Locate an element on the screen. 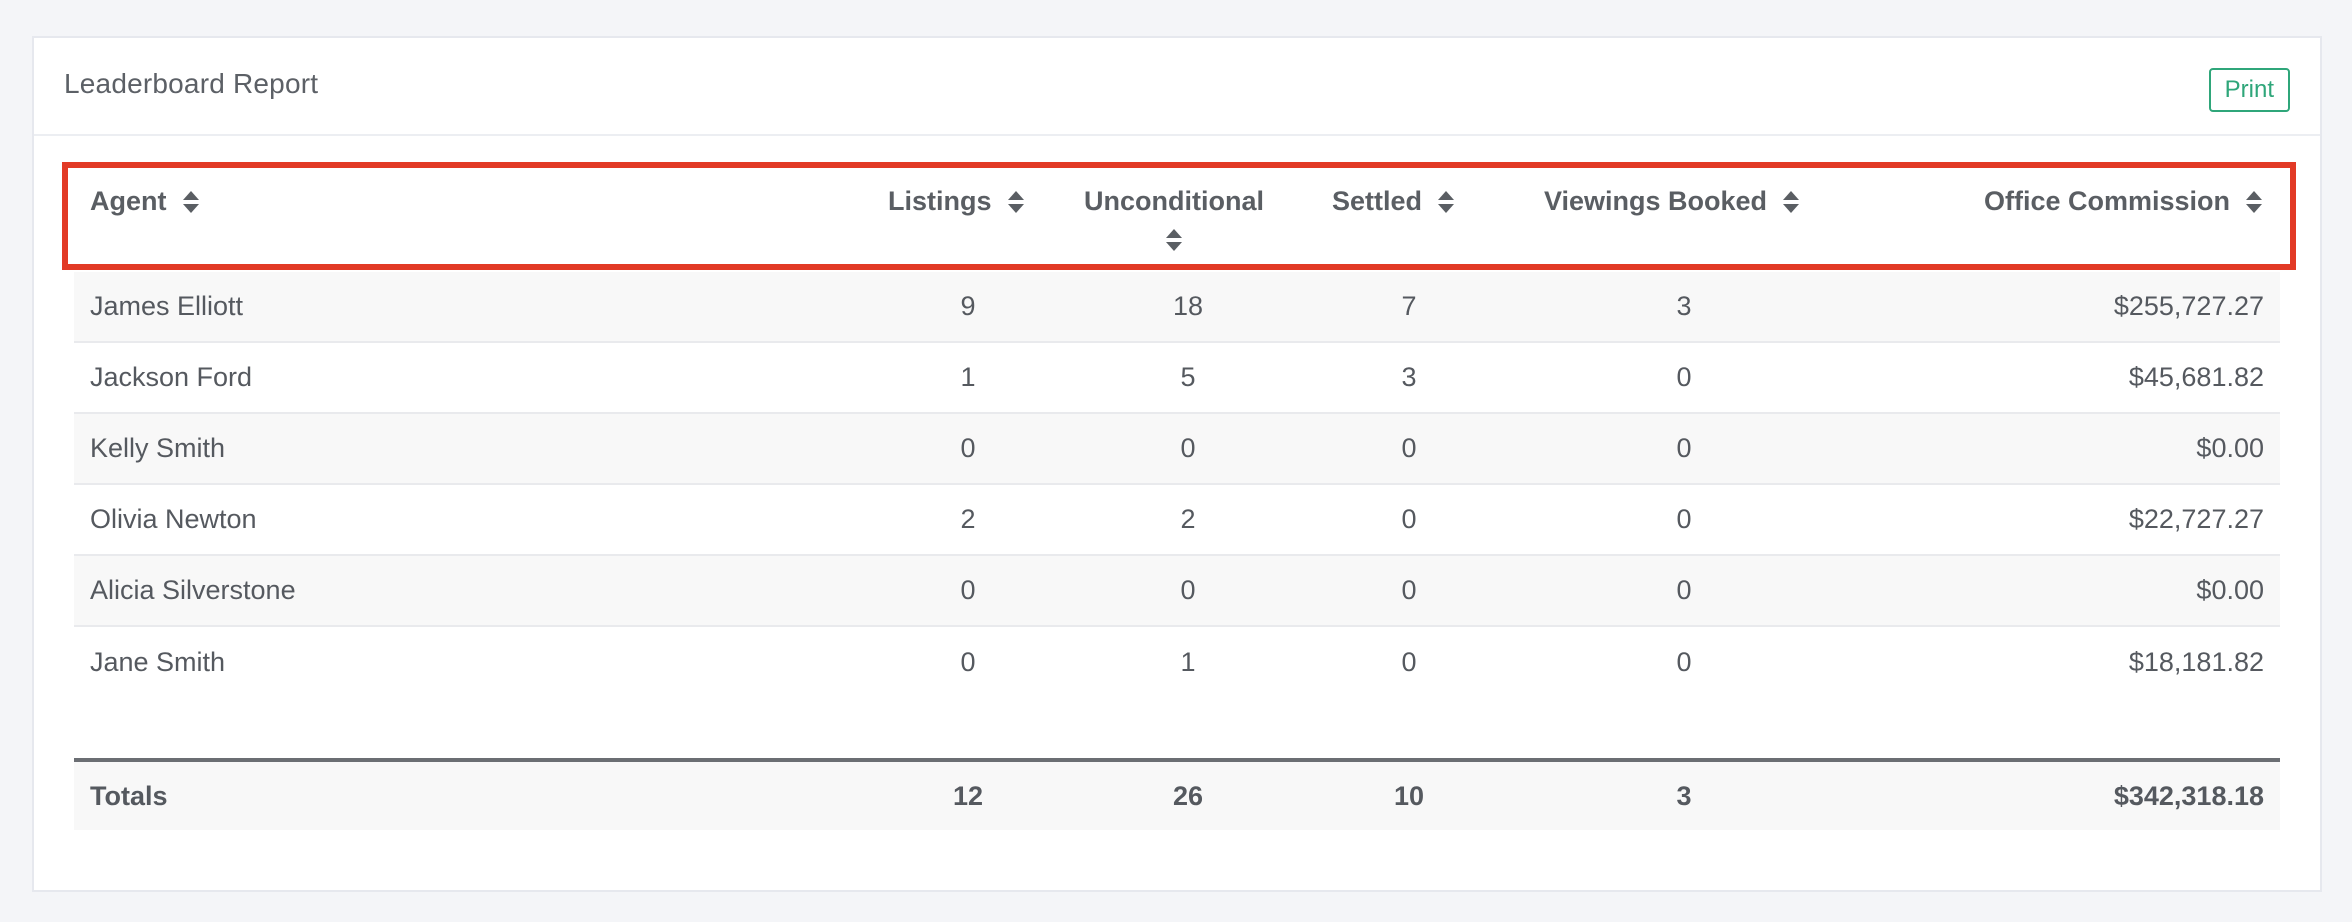  header-settled-label: Settled is located at coordinates (1377, 201).